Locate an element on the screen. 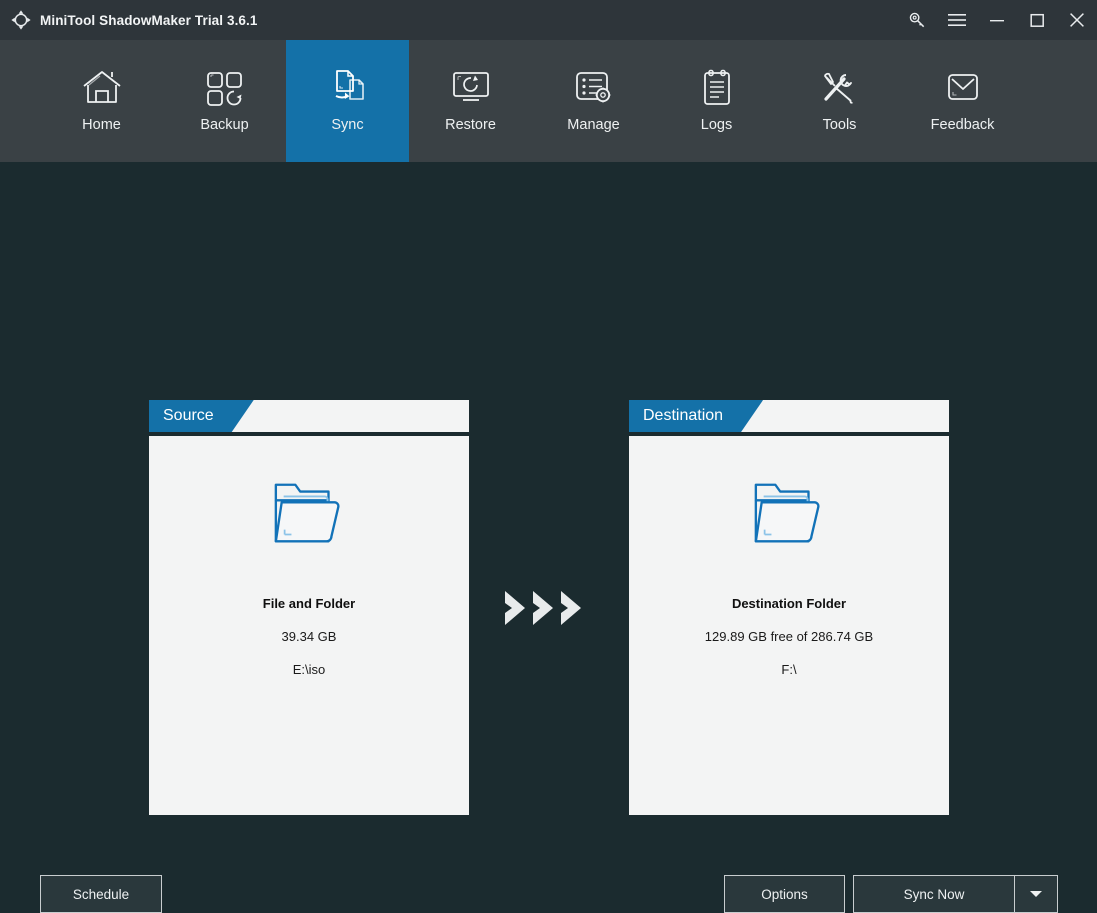  app-title: MiniTool ShadowMaker Trial 3.6.1 is located at coordinates (149, 20).